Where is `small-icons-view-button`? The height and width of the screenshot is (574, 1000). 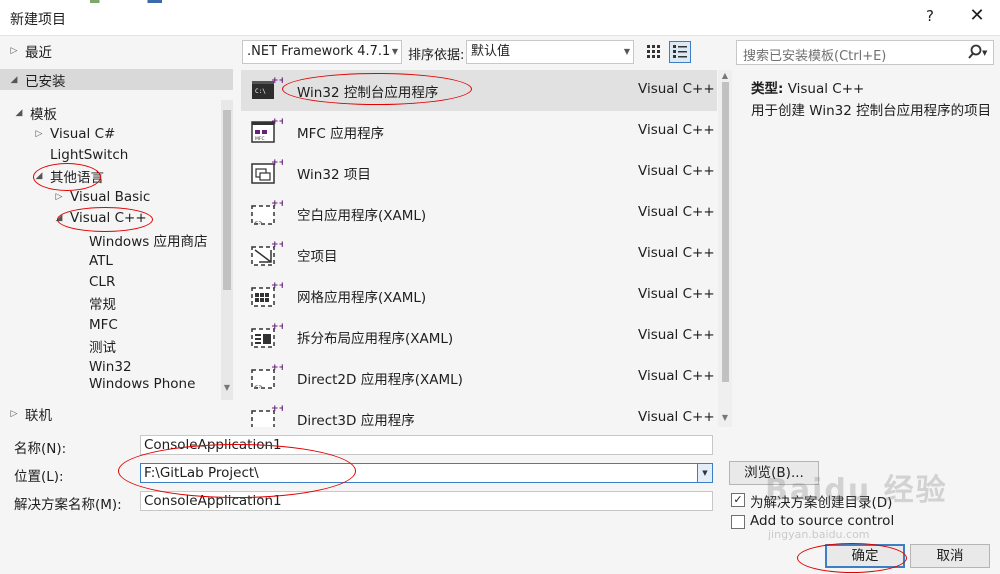 small-icons-view-button is located at coordinates (654, 52).